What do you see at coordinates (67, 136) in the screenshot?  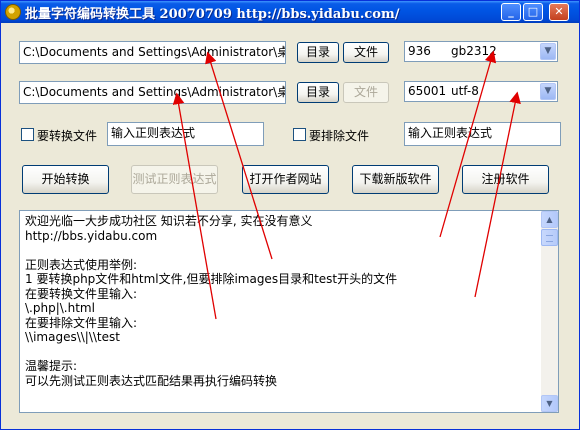 I see `convert-files-label: 要转换文件` at bounding box center [67, 136].